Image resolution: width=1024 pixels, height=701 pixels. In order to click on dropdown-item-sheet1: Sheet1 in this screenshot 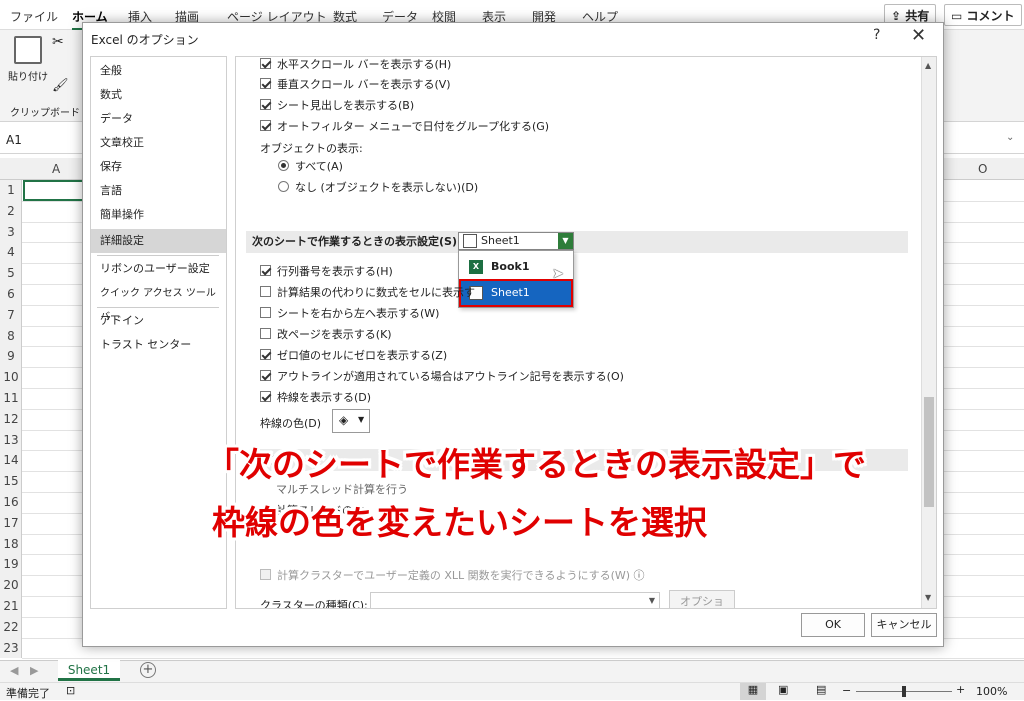, I will do `click(516, 293)`.